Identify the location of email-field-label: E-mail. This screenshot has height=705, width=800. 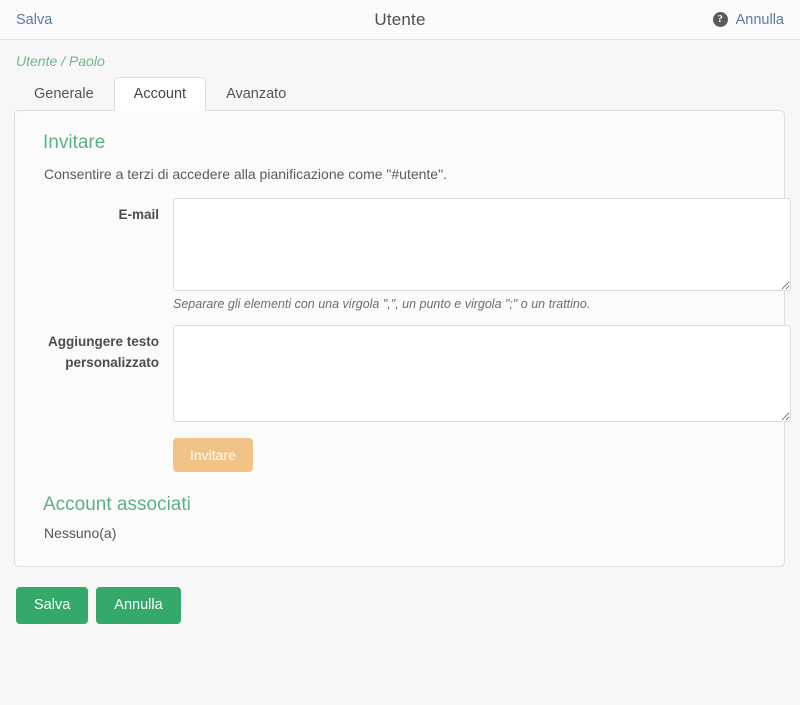
(138, 214).